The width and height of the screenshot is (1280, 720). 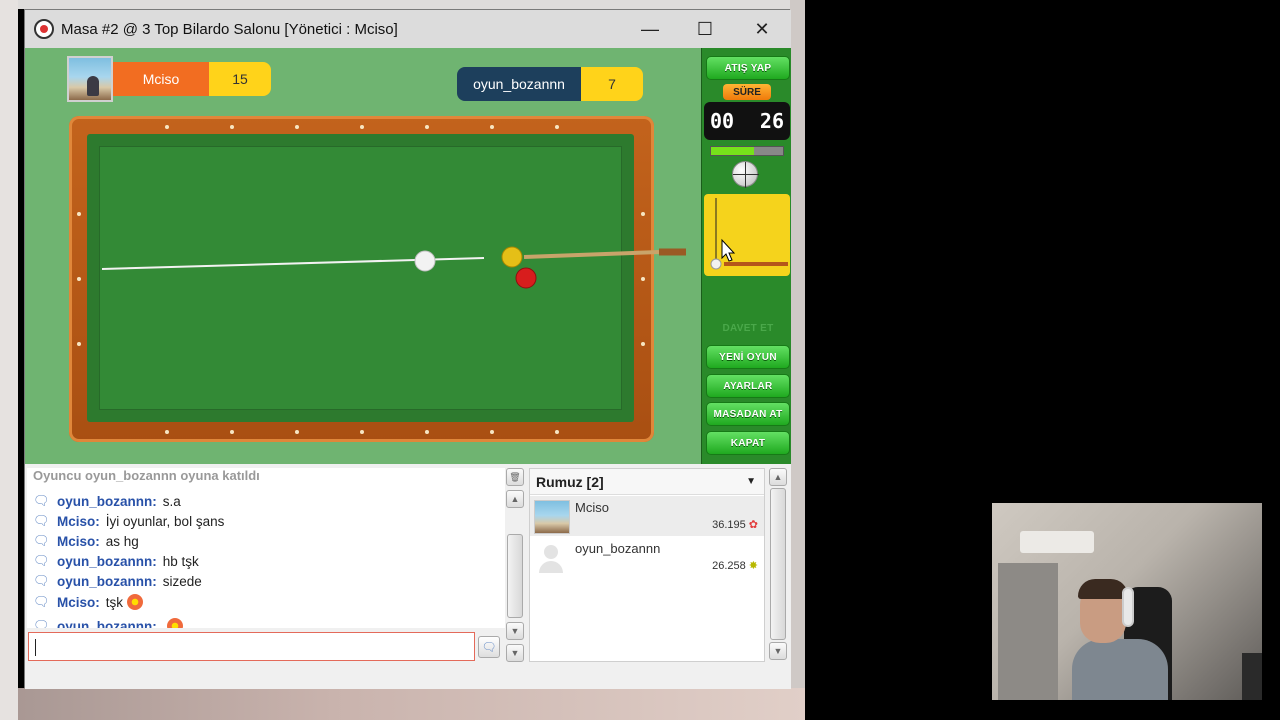 I want to click on time-label: SÜRE, so click(x=747, y=92).